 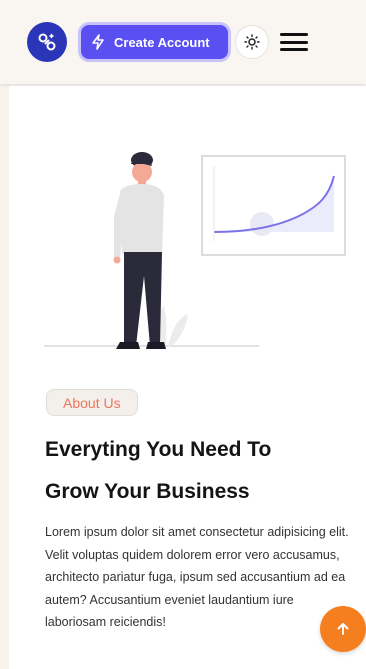 I want to click on create-account-label: Create Account, so click(x=162, y=42).